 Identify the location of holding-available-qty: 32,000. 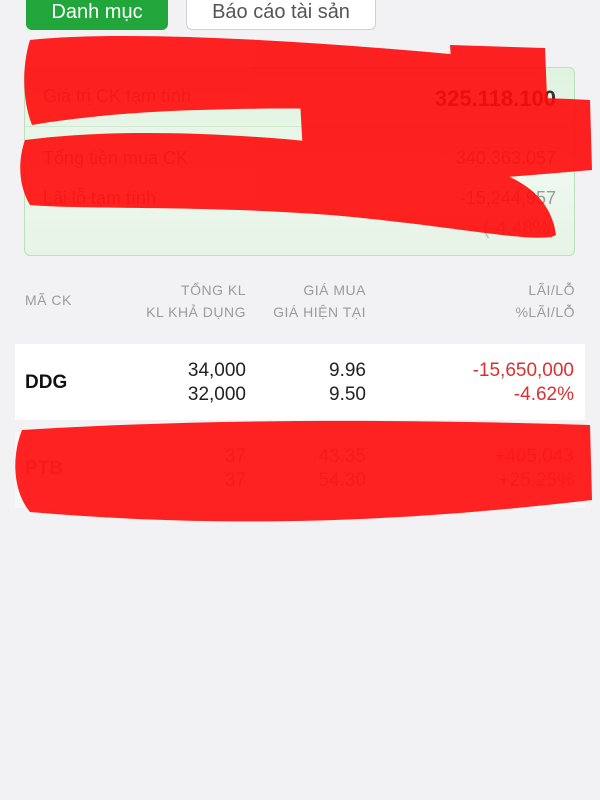
(216, 394).